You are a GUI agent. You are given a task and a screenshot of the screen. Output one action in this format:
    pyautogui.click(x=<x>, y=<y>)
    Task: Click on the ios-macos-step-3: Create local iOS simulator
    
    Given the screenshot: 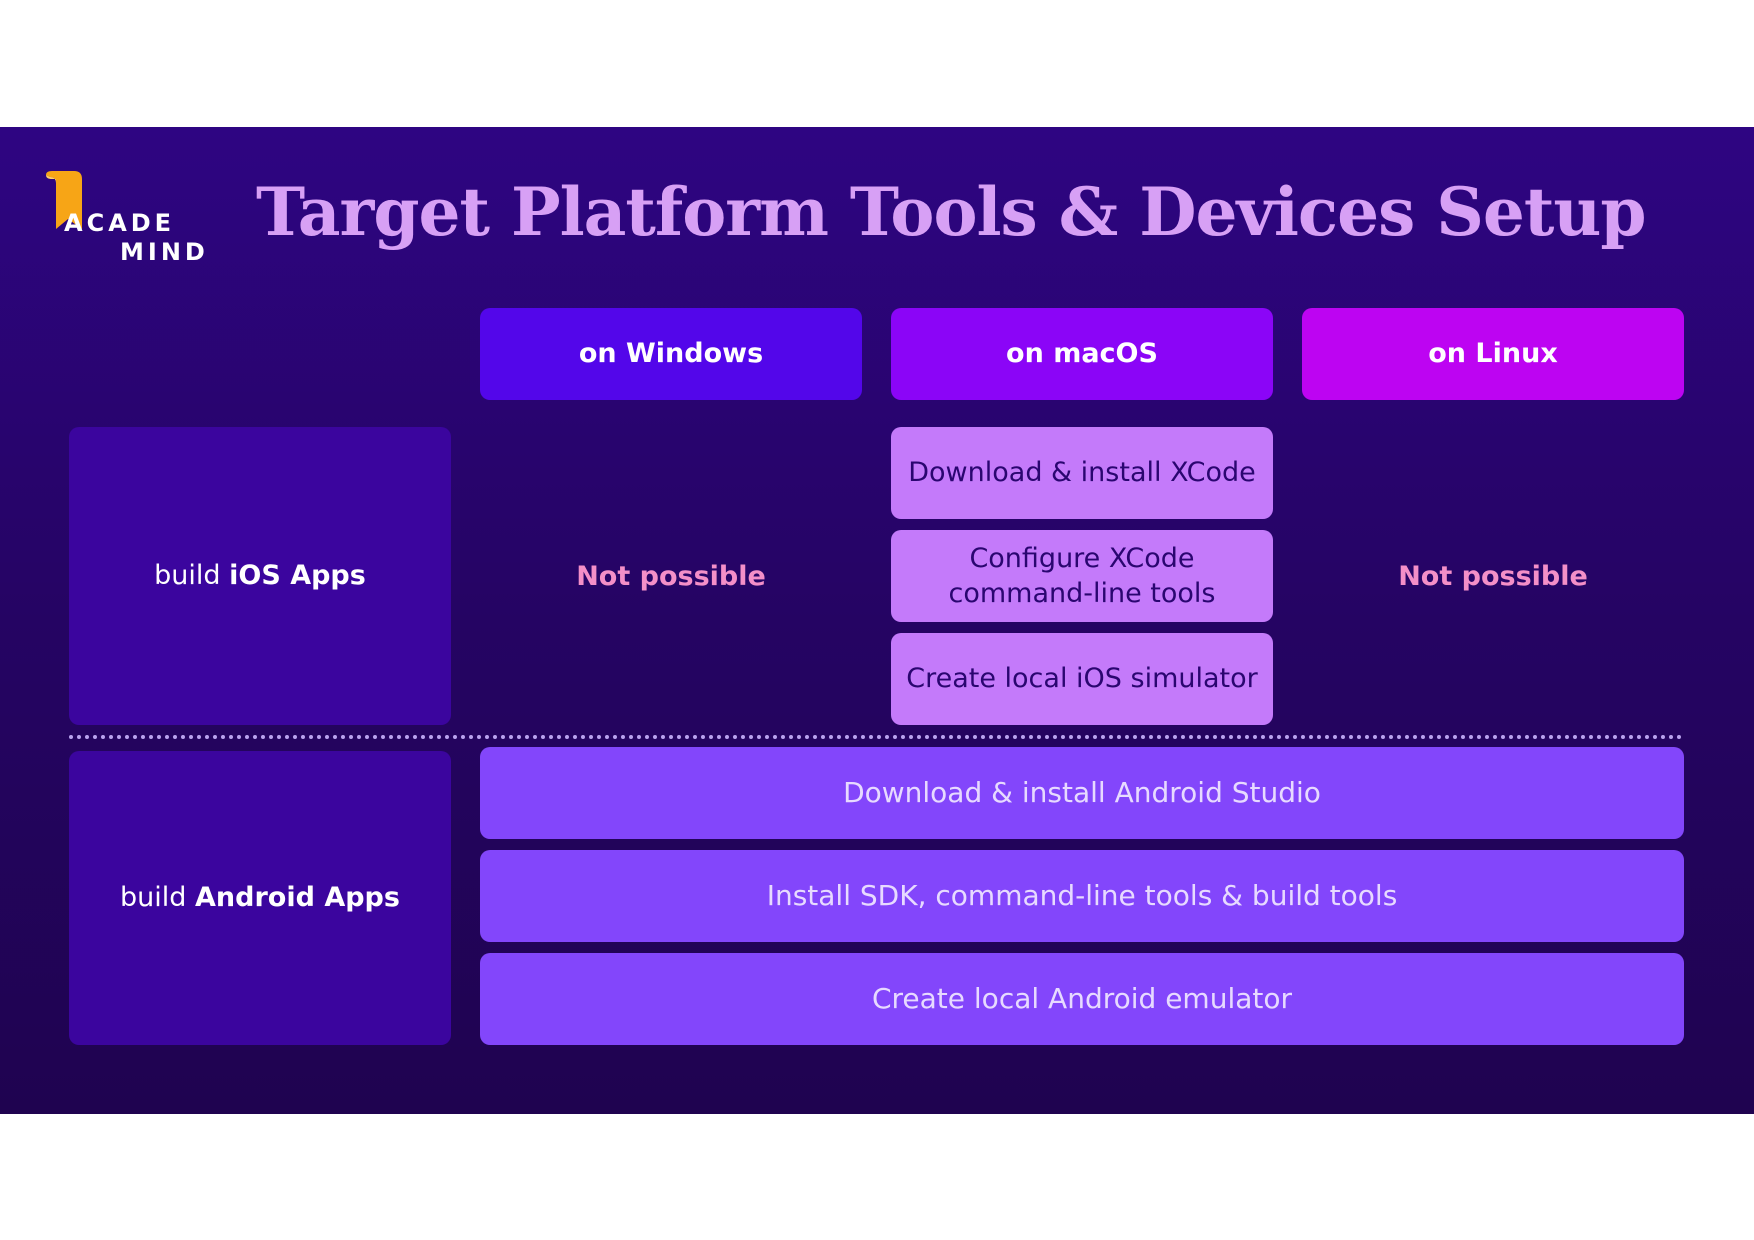 What is the action you would take?
    pyautogui.click(x=1082, y=679)
    